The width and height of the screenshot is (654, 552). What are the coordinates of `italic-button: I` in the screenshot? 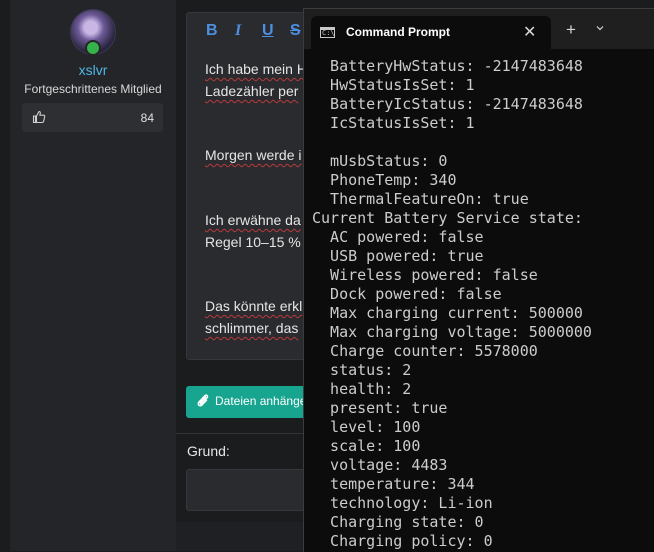 It's located at (238, 31).